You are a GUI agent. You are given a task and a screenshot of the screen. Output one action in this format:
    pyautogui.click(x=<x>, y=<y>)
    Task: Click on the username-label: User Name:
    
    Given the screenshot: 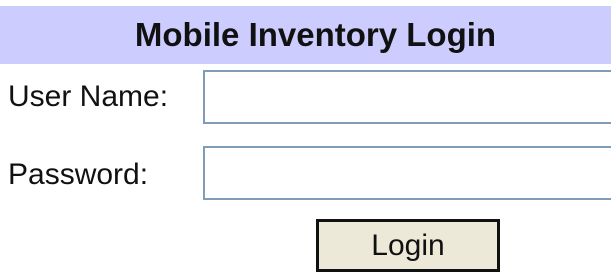 What is the action you would take?
    pyautogui.click(x=88, y=96)
    